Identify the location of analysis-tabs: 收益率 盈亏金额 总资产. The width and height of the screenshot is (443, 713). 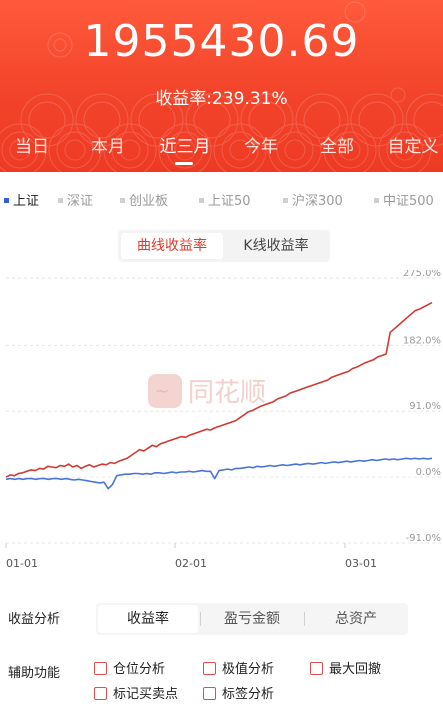
(252, 619).